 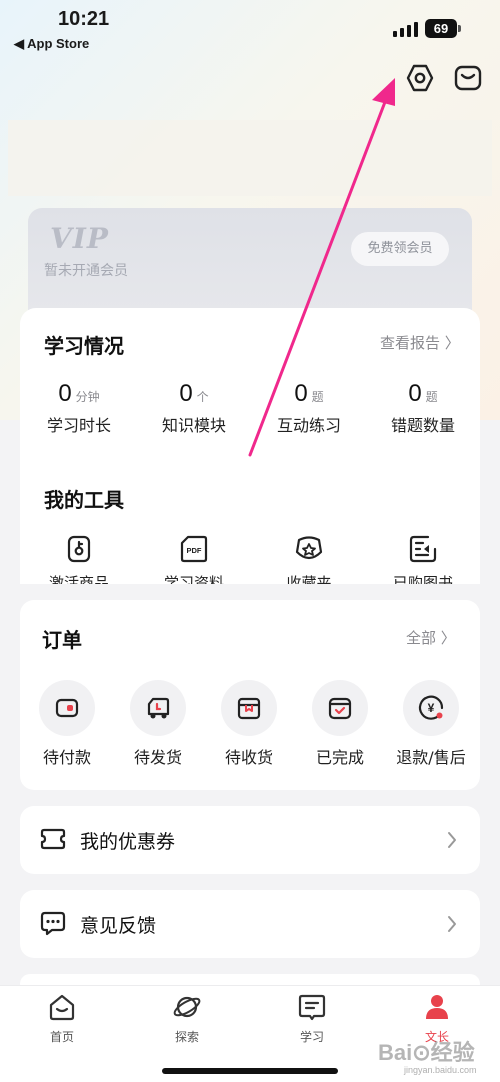 What do you see at coordinates (440, 1070) in the screenshot?
I see `watermark-url: jingyan.baidu.com` at bounding box center [440, 1070].